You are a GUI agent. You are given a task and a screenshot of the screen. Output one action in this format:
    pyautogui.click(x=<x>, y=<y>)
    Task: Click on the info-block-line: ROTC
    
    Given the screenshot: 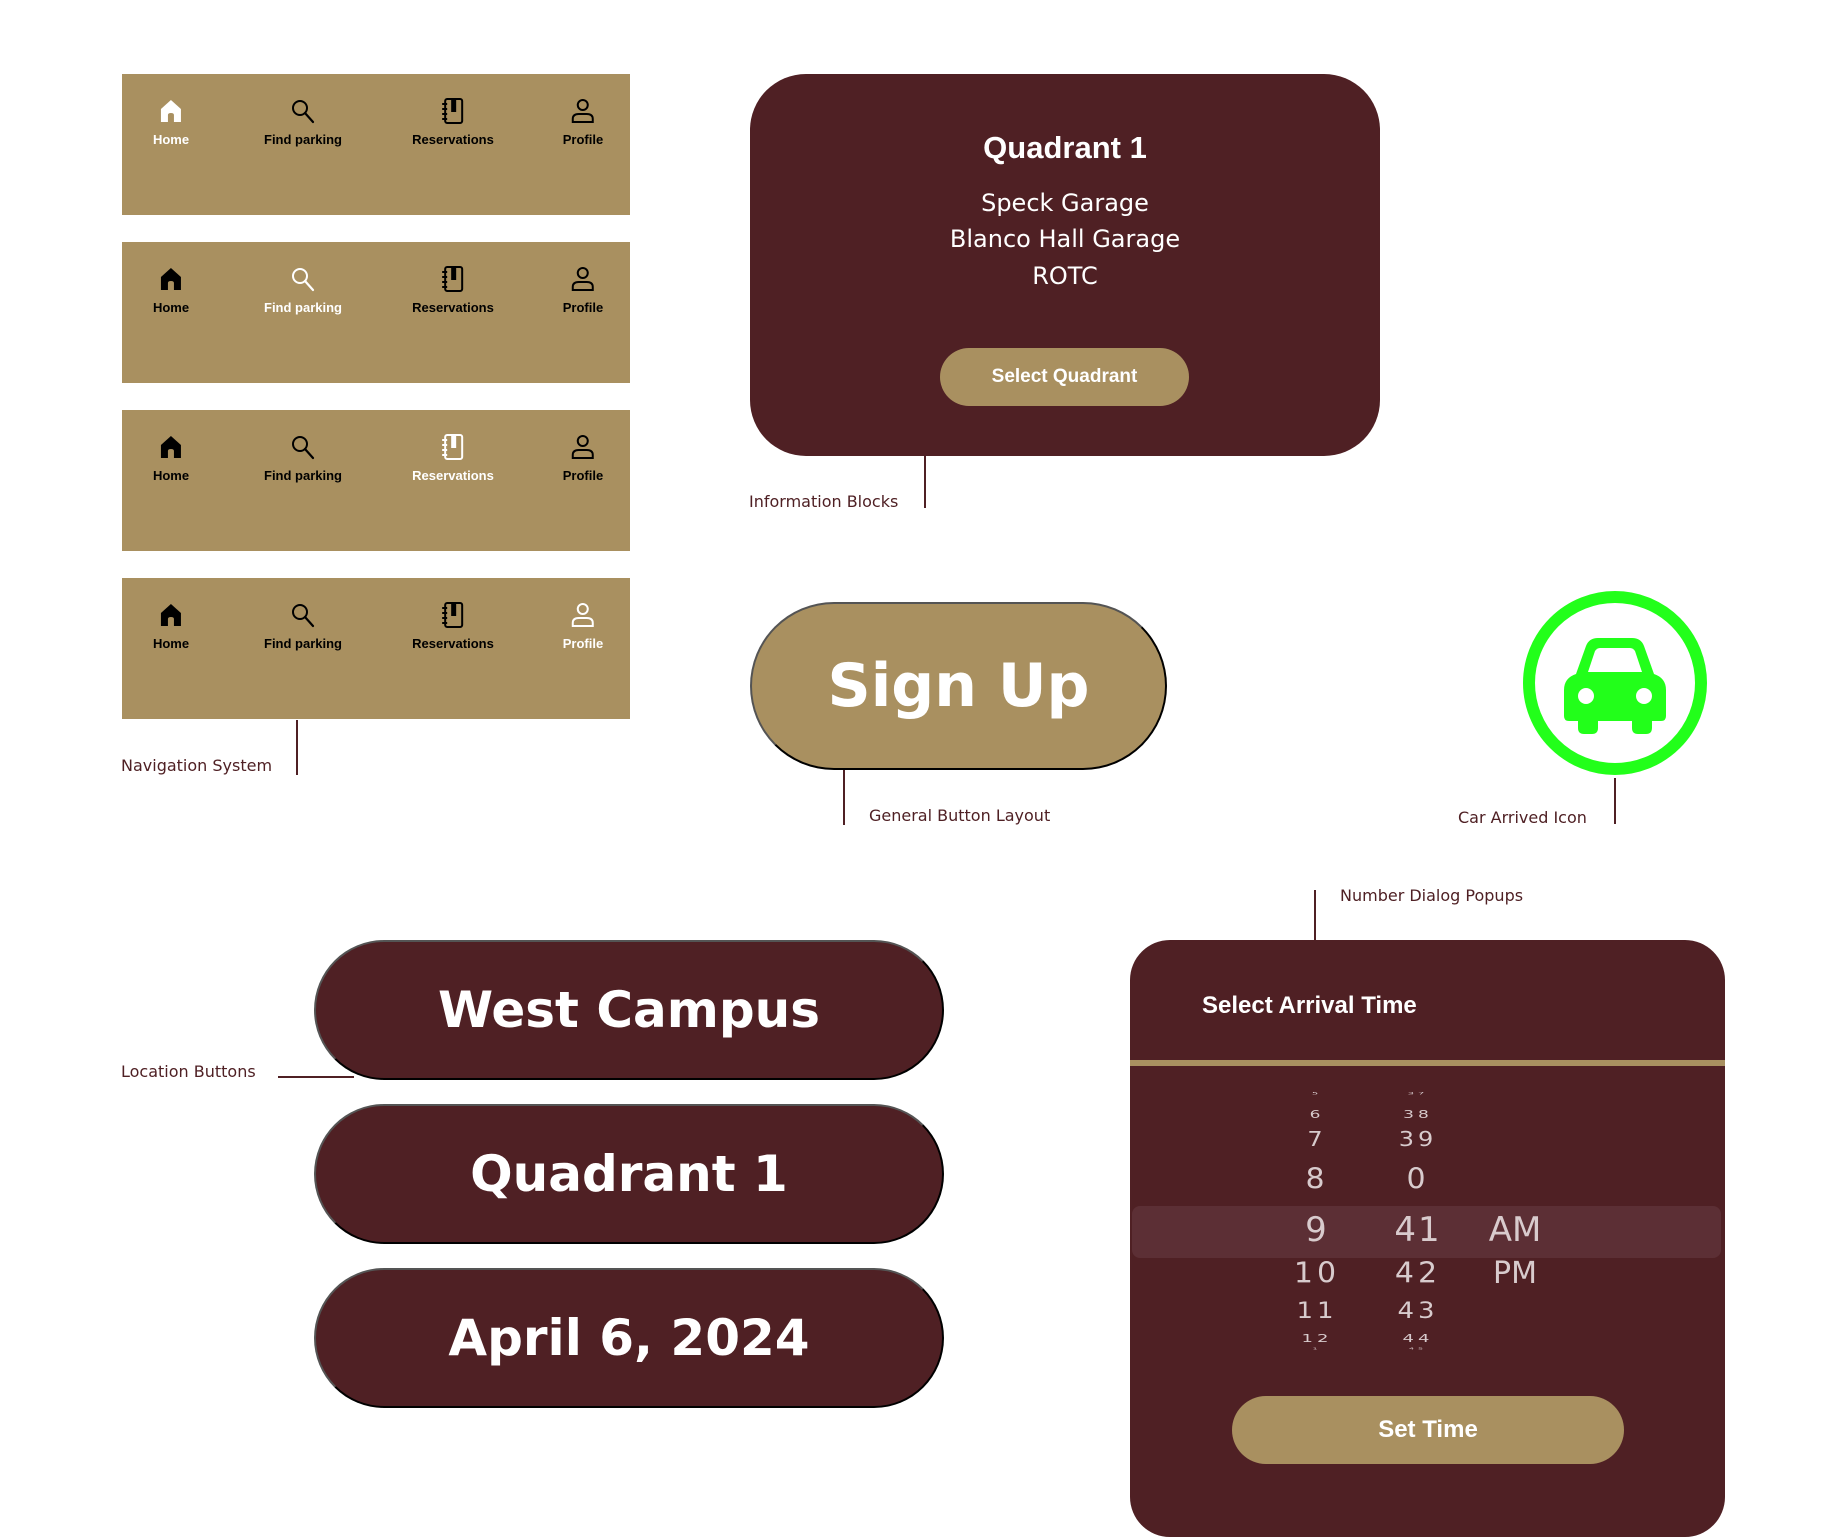 What is the action you would take?
    pyautogui.click(x=1065, y=276)
    